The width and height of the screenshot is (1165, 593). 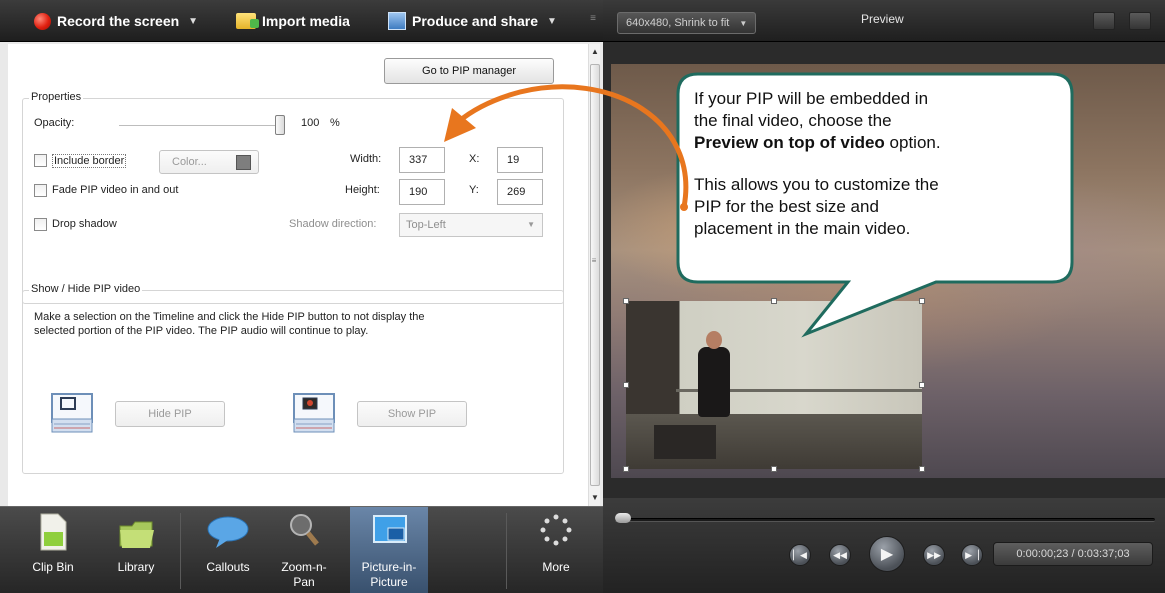 What do you see at coordinates (475, 21) in the screenshot?
I see `produce-share-label: Produce and share` at bounding box center [475, 21].